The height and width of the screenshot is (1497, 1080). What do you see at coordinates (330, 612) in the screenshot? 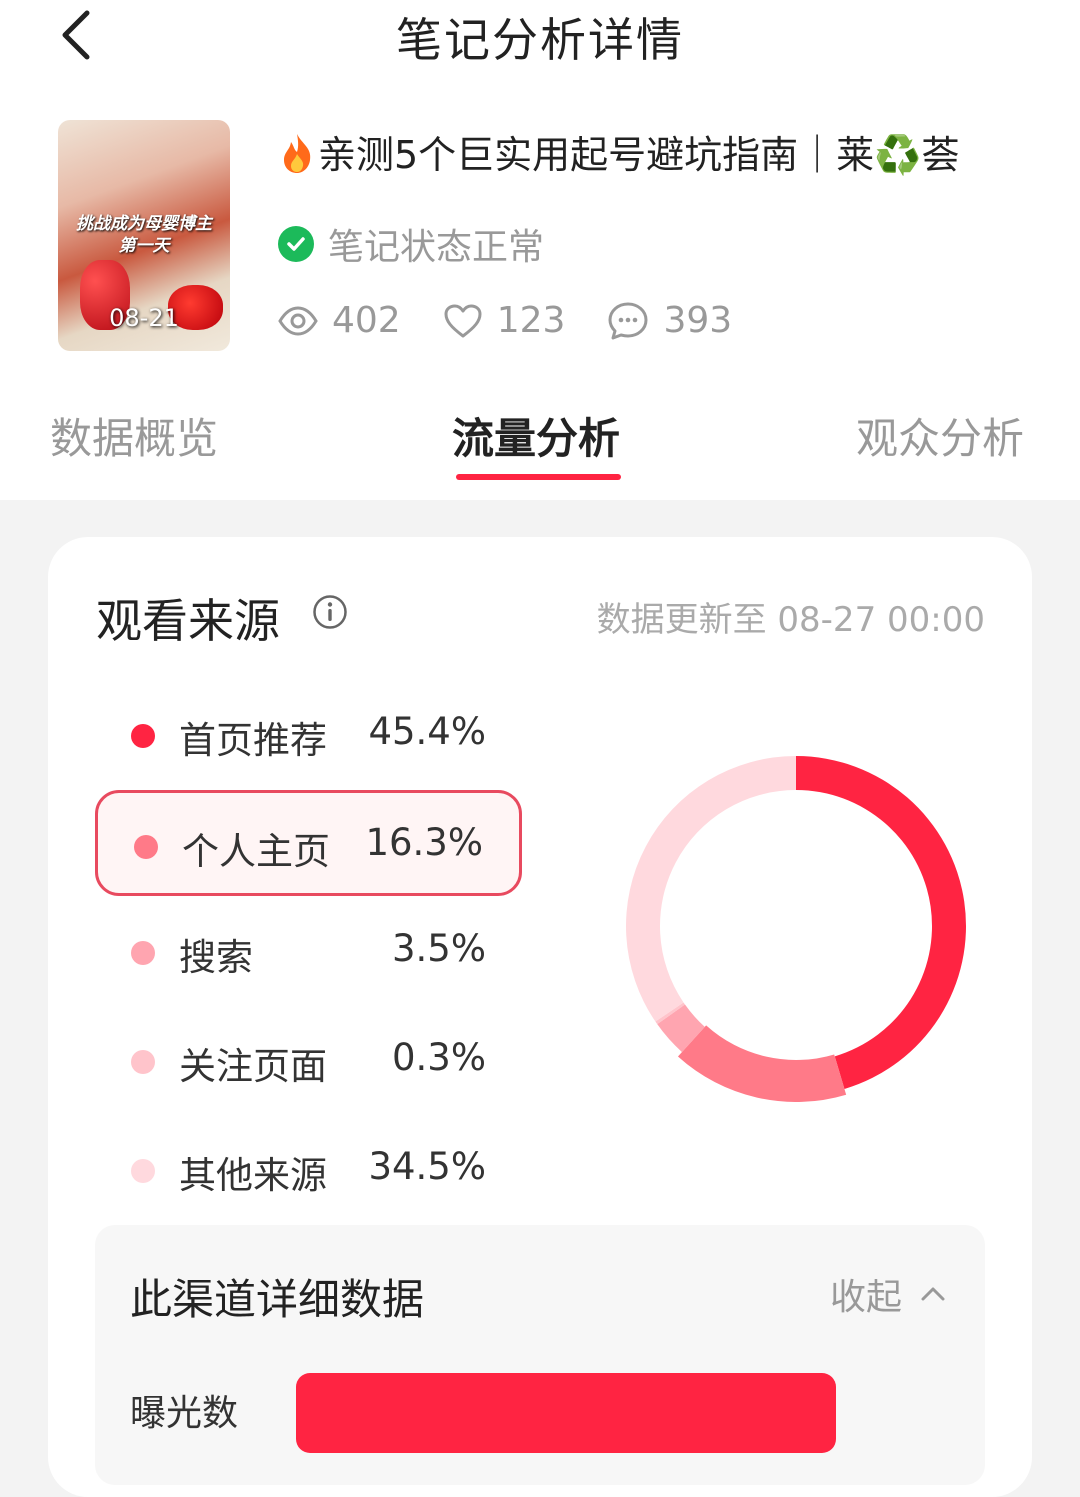
I see `info-icon` at bounding box center [330, 612].